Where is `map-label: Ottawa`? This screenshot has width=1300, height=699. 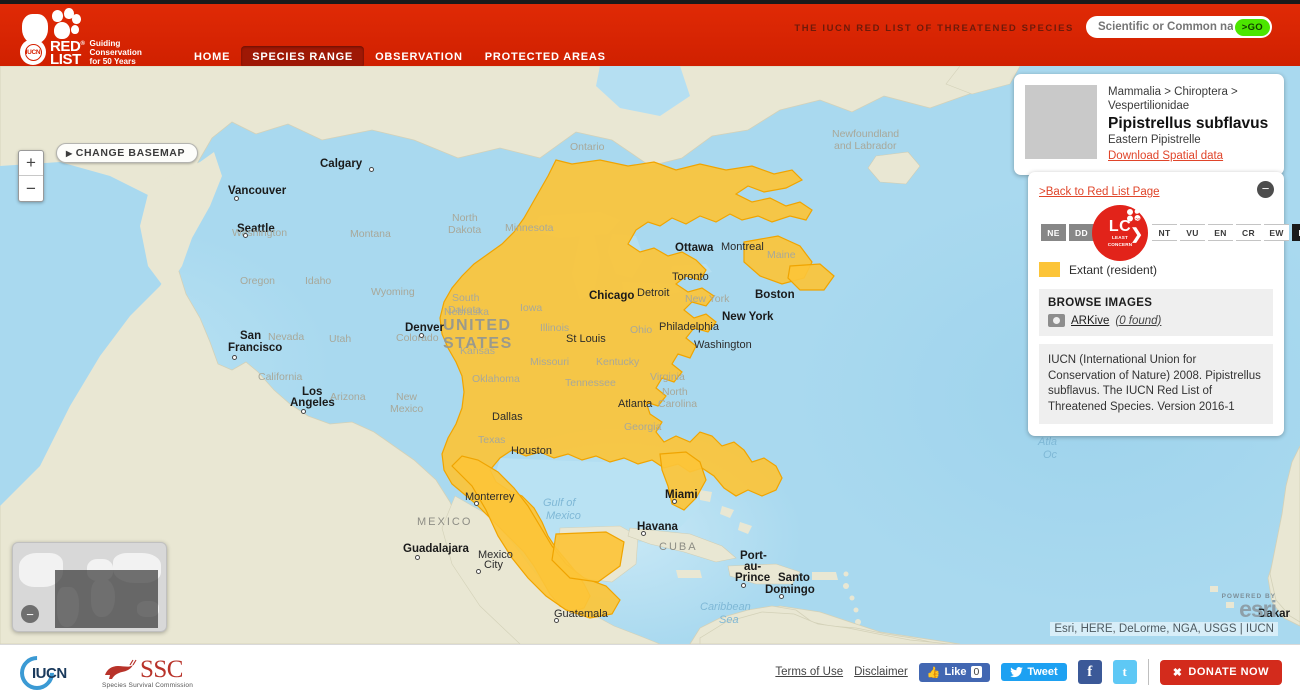
map-label: Ottawa is located at coordinates (694, 248).